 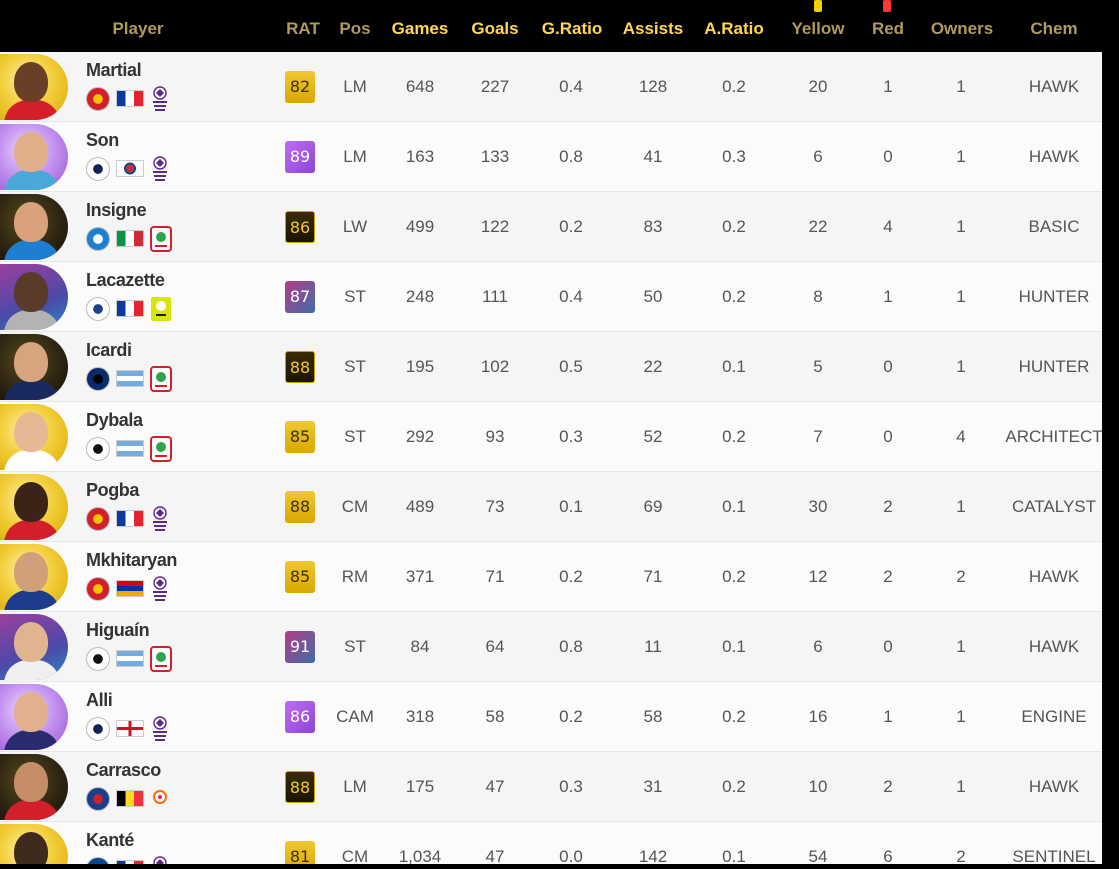 I want to click on player-name: Alli, so click(x=99, y=700).